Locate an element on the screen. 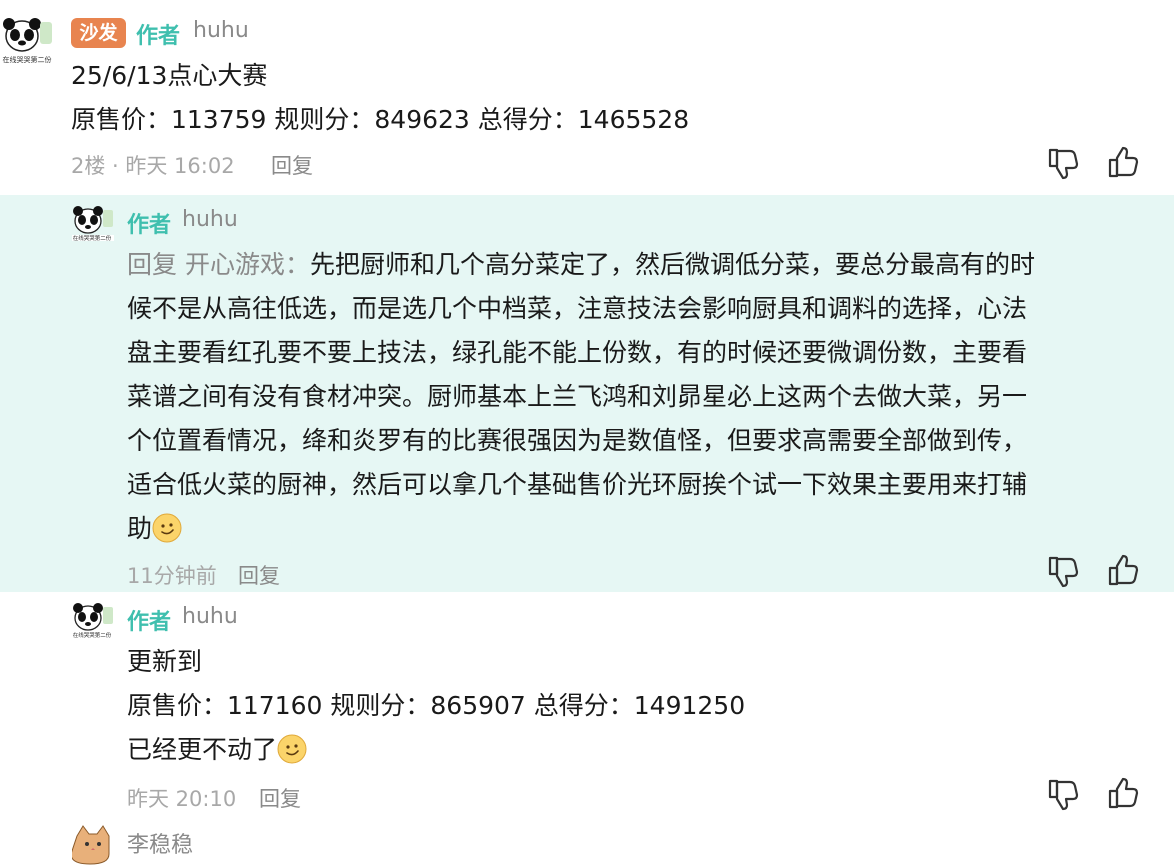  reply-line: 个位置看情况，绛和炎罗有的比赛很强因为是数值怪，但要求高需要全部做到传， is located at coordinates (577, 440).